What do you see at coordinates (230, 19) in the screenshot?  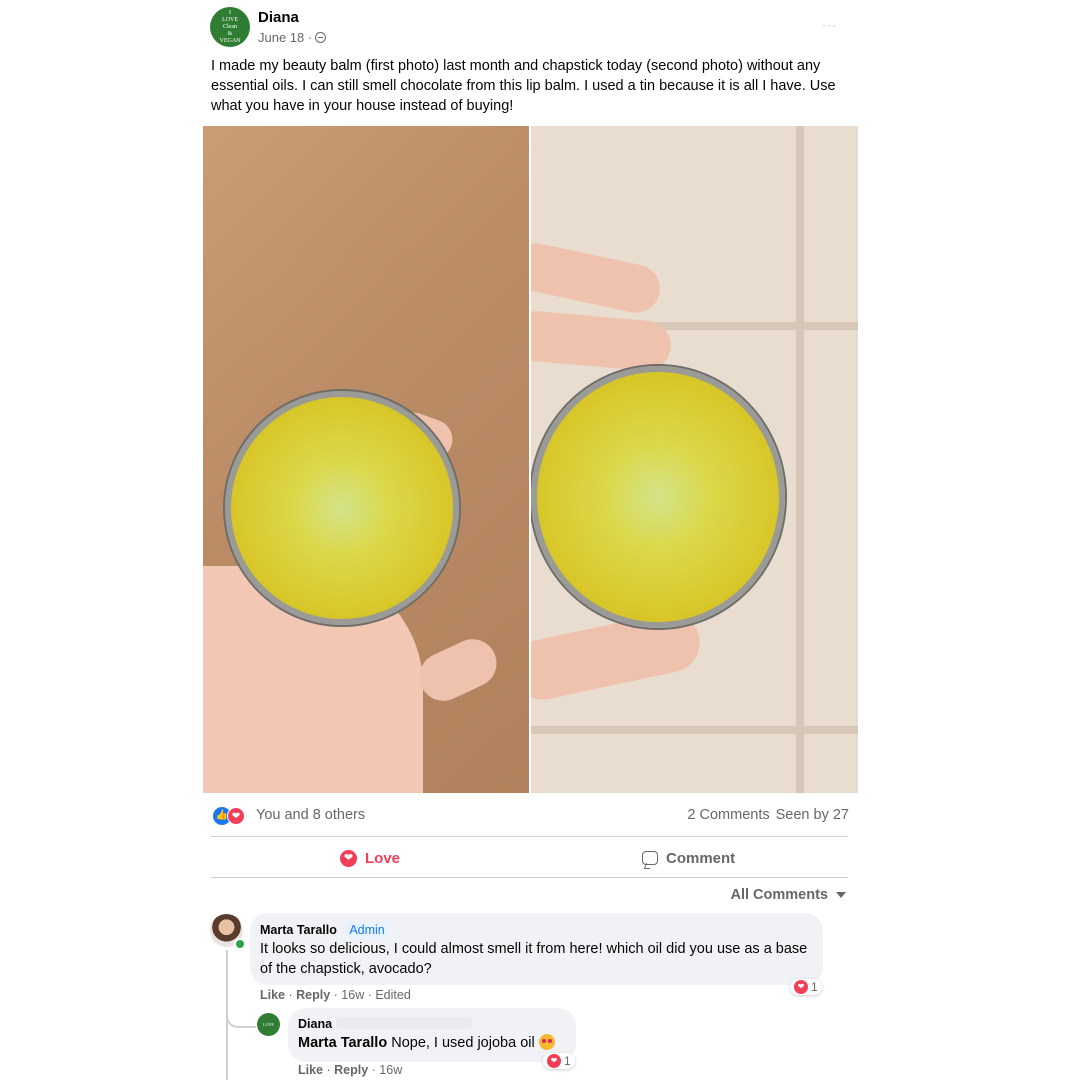 I see `avatar-text-2: LOVE` at bounding box center [230, 19].